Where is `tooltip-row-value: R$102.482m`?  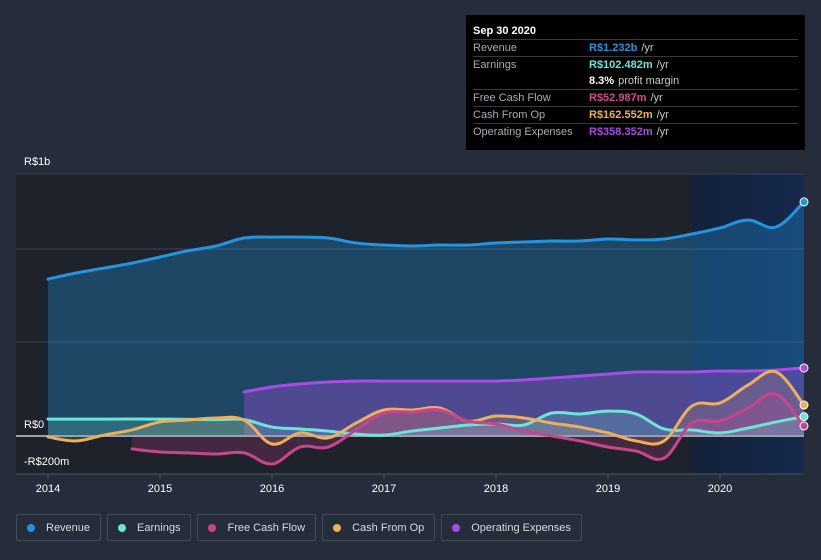 tooltip-row-value: R$102.482m is located at coordinates (621, 65).